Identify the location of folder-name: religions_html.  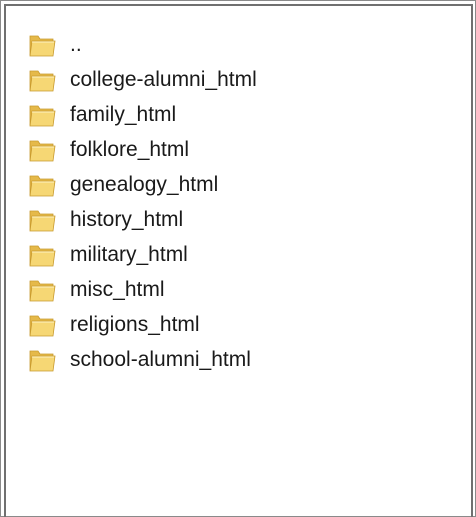
(135, 324).